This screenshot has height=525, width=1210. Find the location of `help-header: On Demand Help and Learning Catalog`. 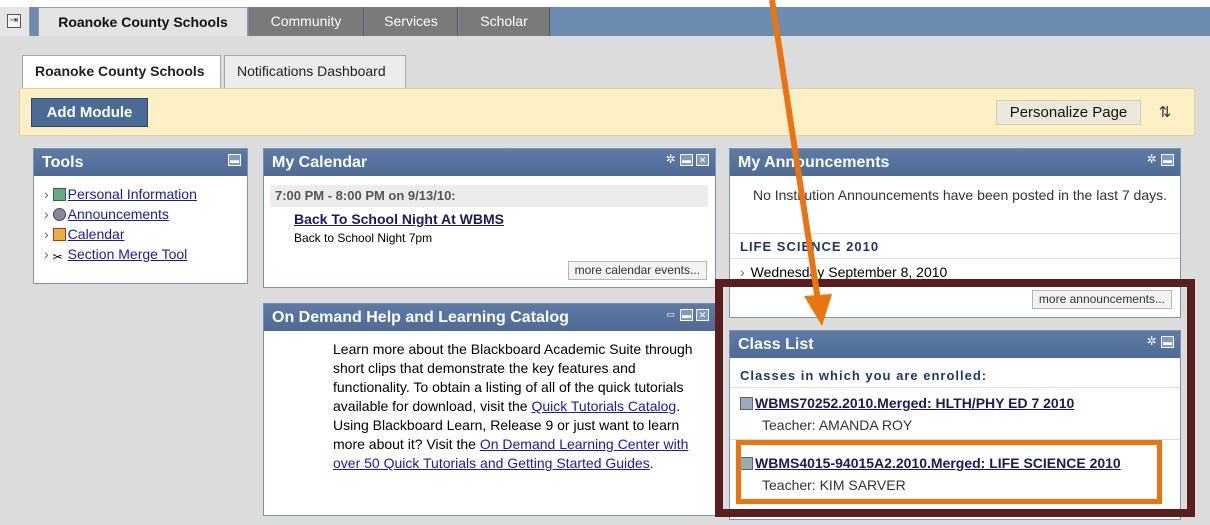

help-header: On Demand Help and Learning Catalog is located at coordinates (489, 317).